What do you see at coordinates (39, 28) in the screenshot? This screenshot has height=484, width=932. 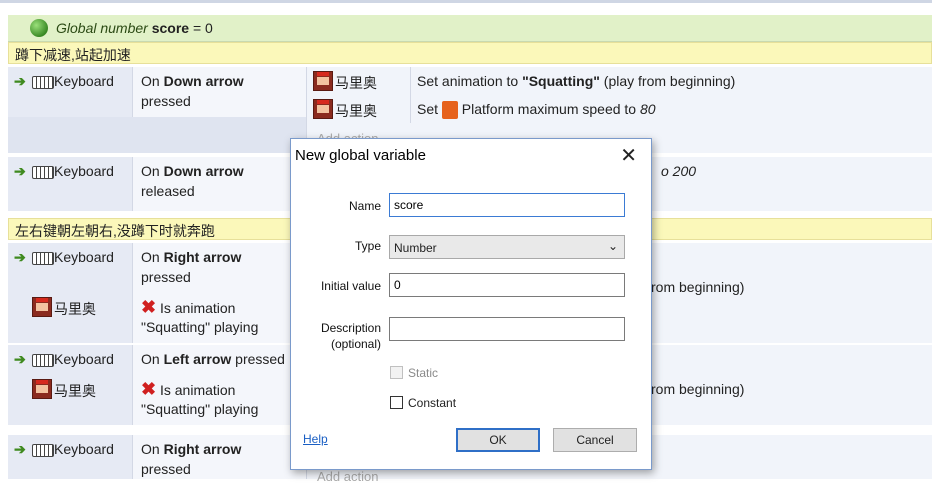 I see `globe-icon` at bounding box center [39, 28].